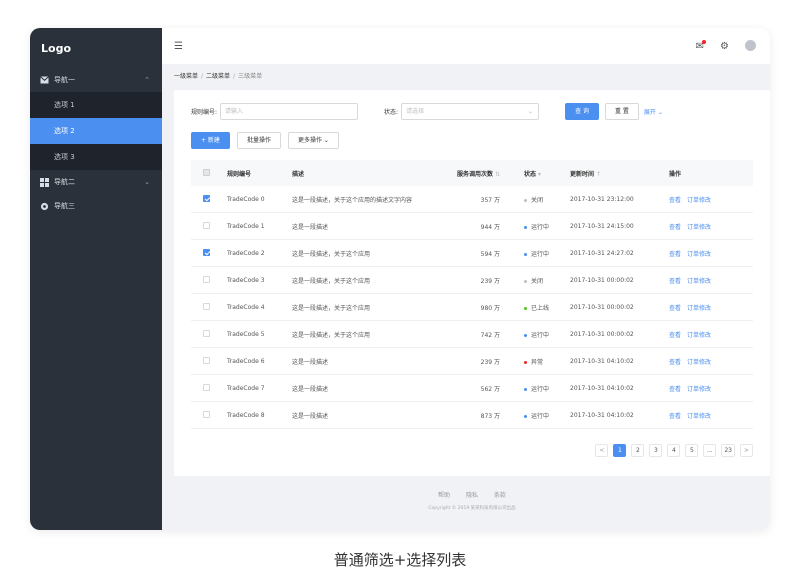 The width and height of the screenshot is (800, 570). What do you see at coordinates (620, 450) in the screenshot?
I see `page-button: 1` at bounding box center [620, 450].